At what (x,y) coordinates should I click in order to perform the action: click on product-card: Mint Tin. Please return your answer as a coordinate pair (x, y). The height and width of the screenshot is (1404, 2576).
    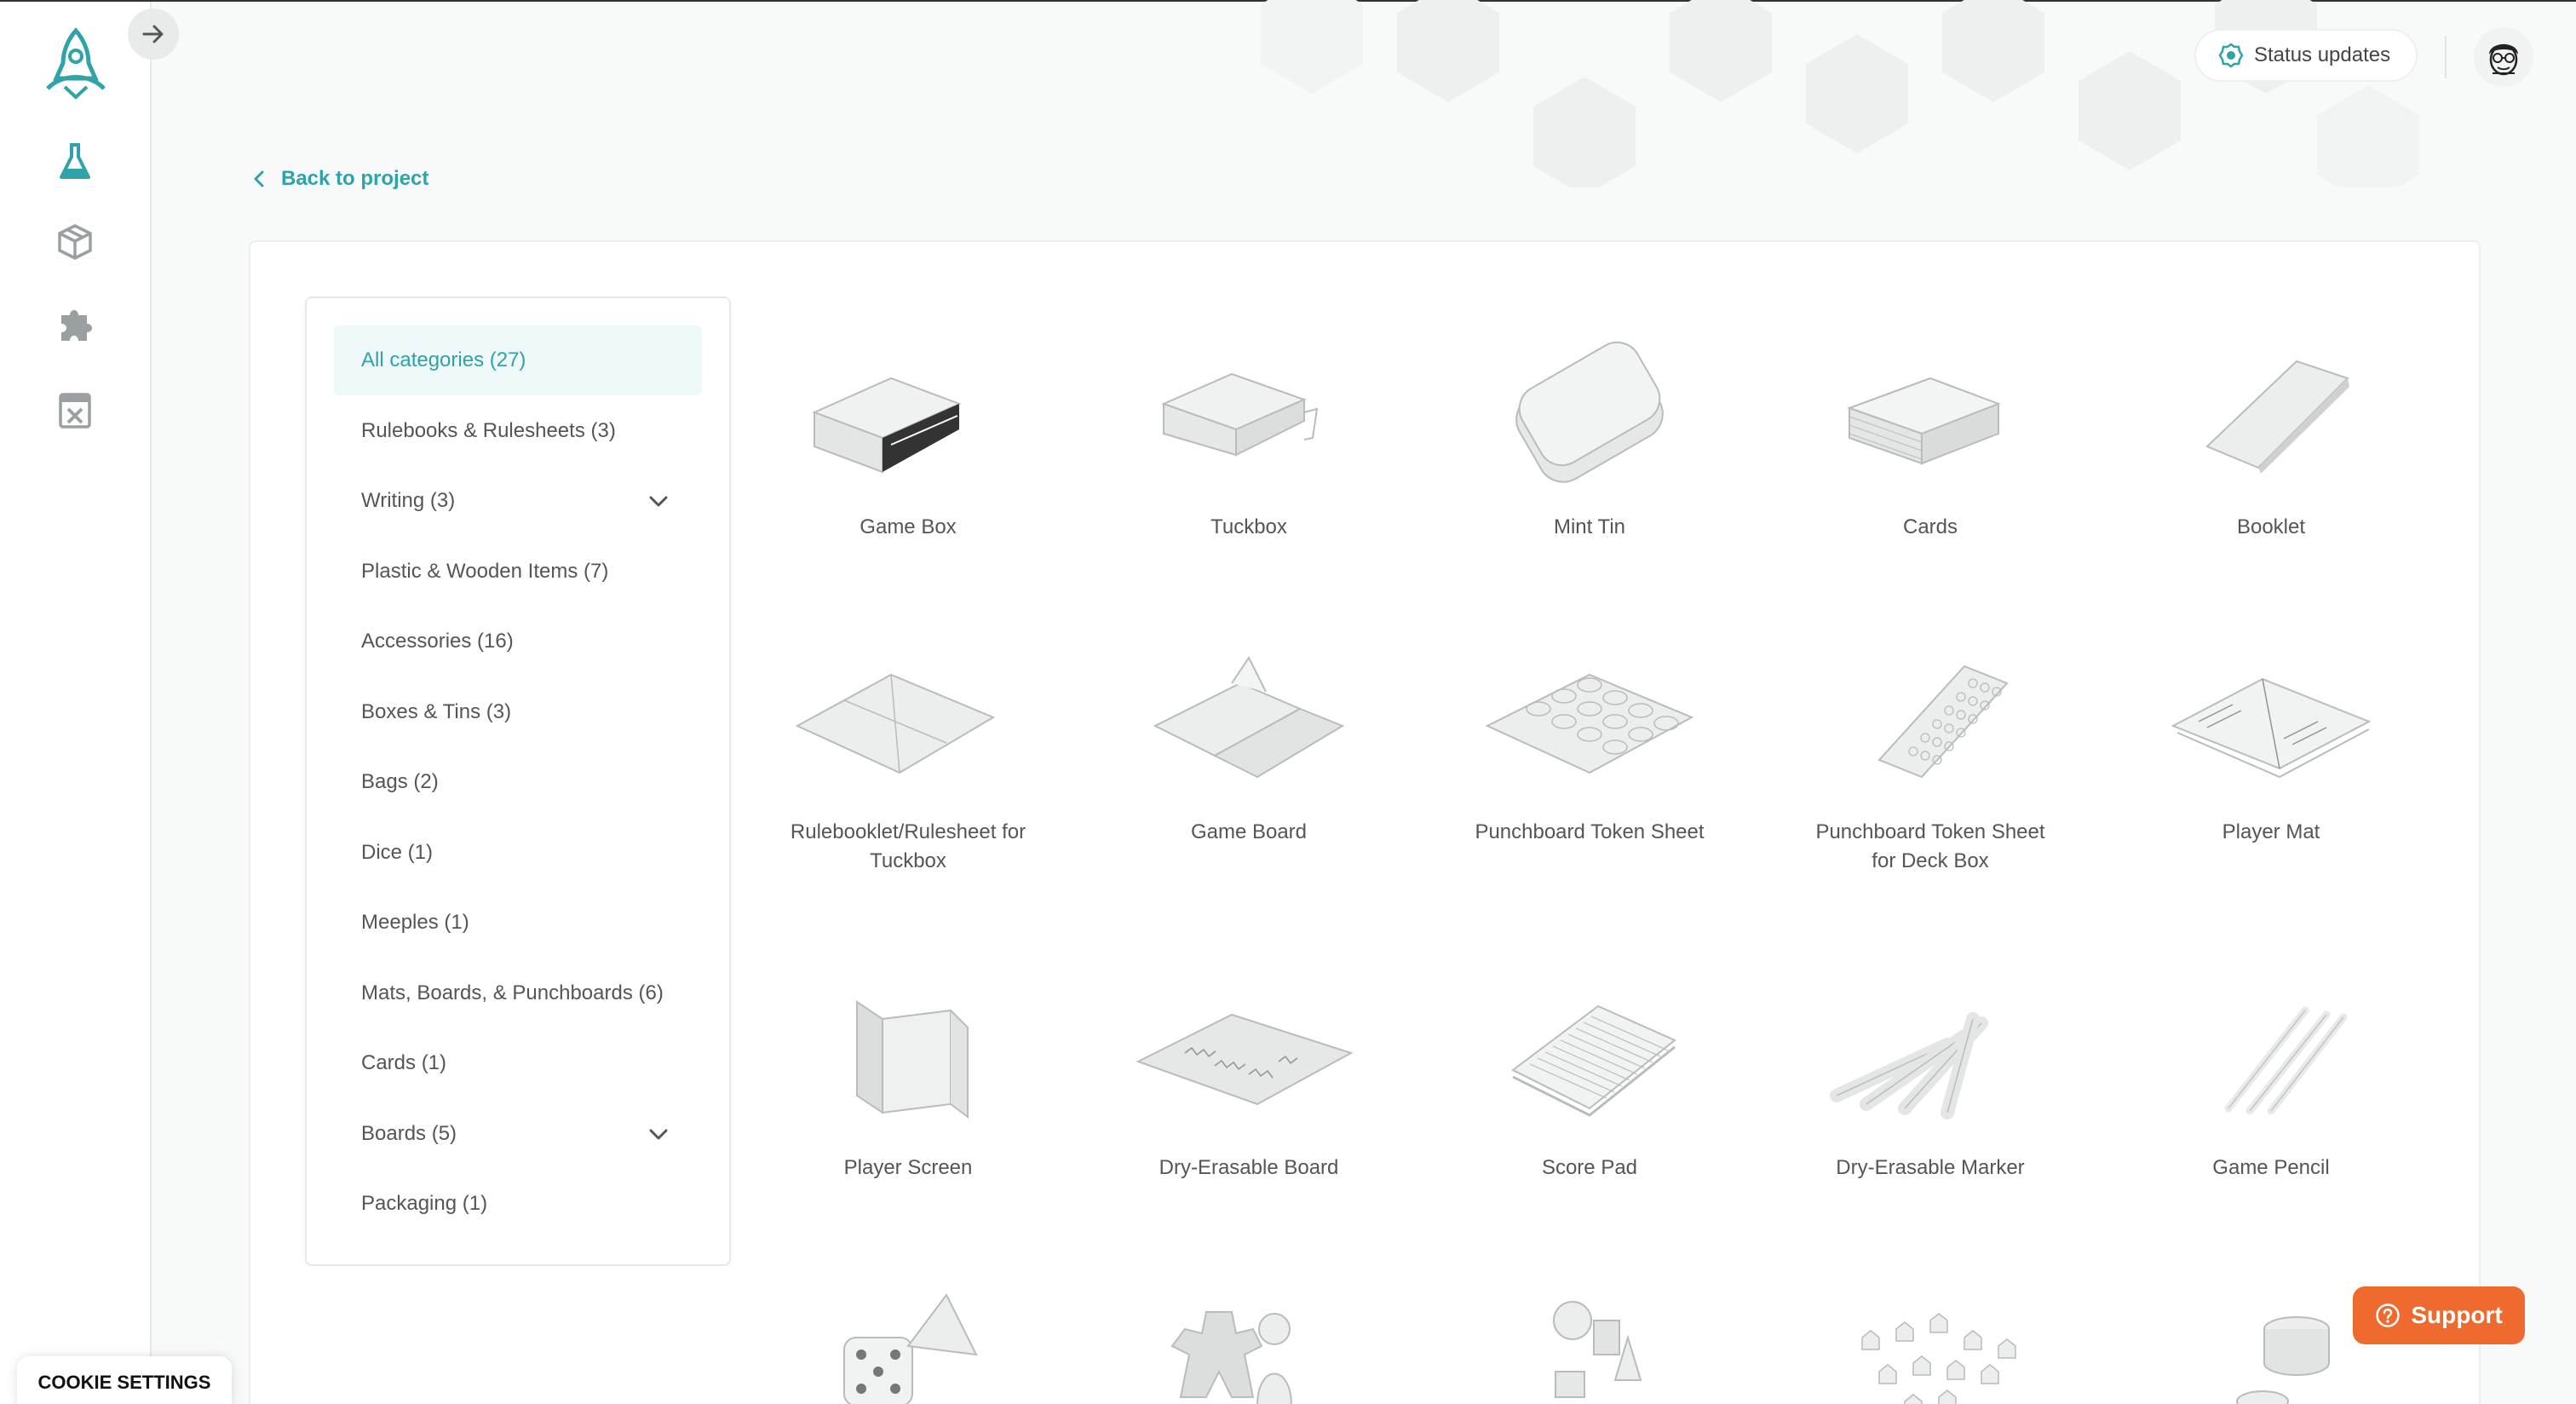
    Looking at the image, I should click on (1589, 434).